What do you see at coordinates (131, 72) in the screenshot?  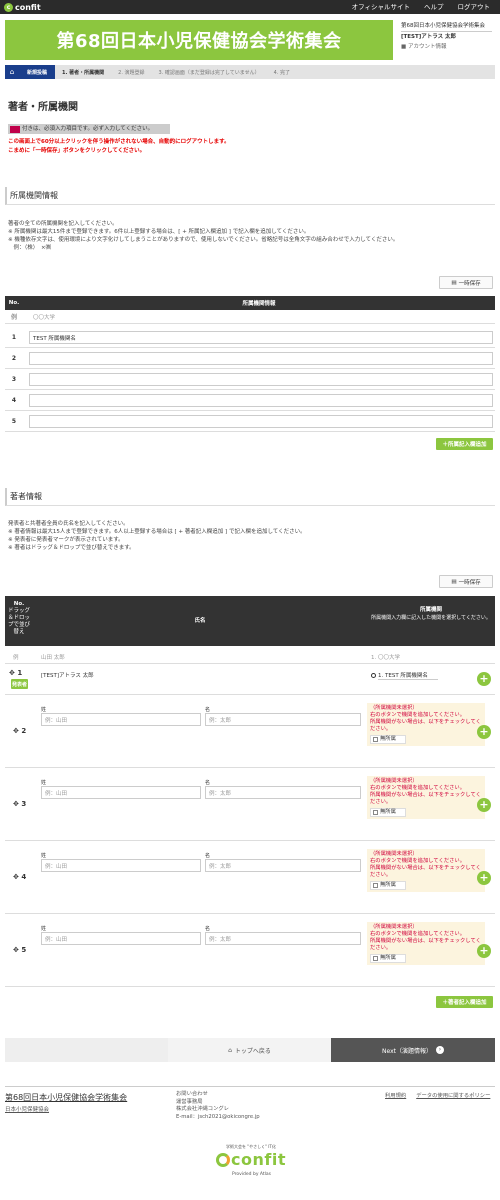 I see `step-2: 2. 演題登録` at bounding box center [131, 72].